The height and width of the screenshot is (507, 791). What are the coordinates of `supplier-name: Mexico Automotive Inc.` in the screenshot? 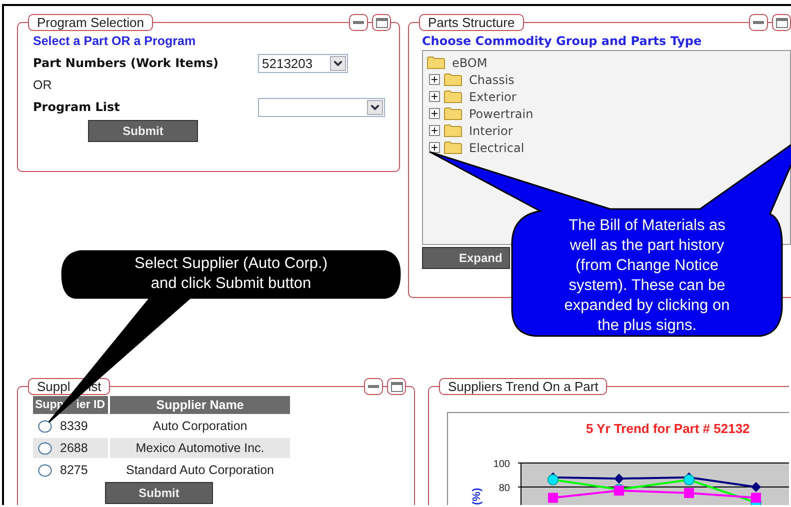 It's located at (200, 448).